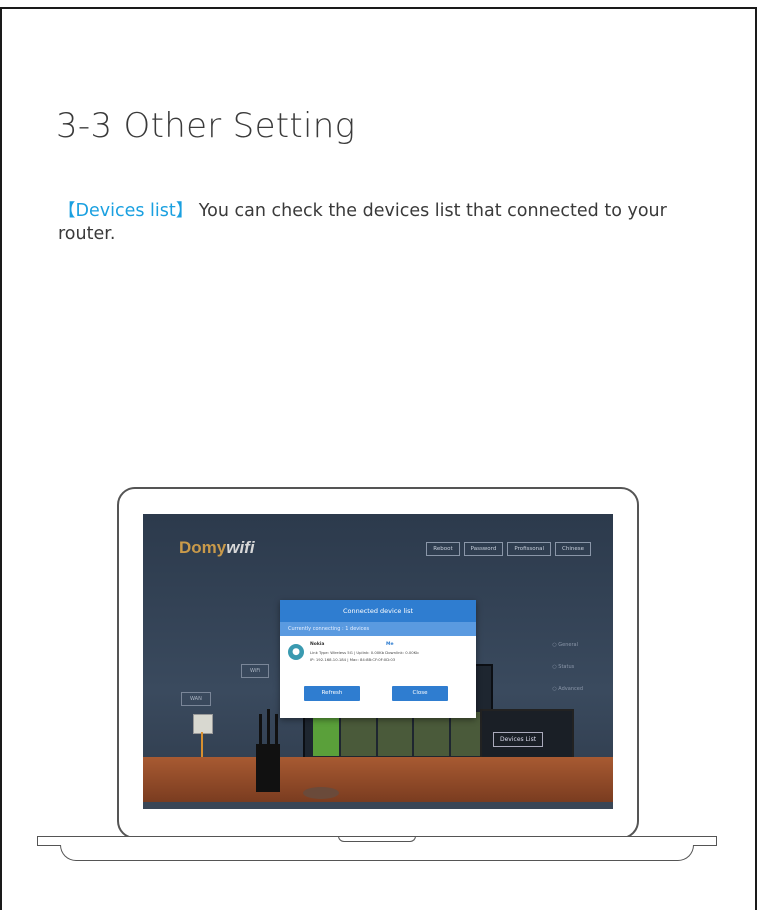 This screenshot has width=766, height=910. What do you see at coordinates (203, 724) in the screenshot?
I see `wall-socket-icon` at bounding box center [203, 724].